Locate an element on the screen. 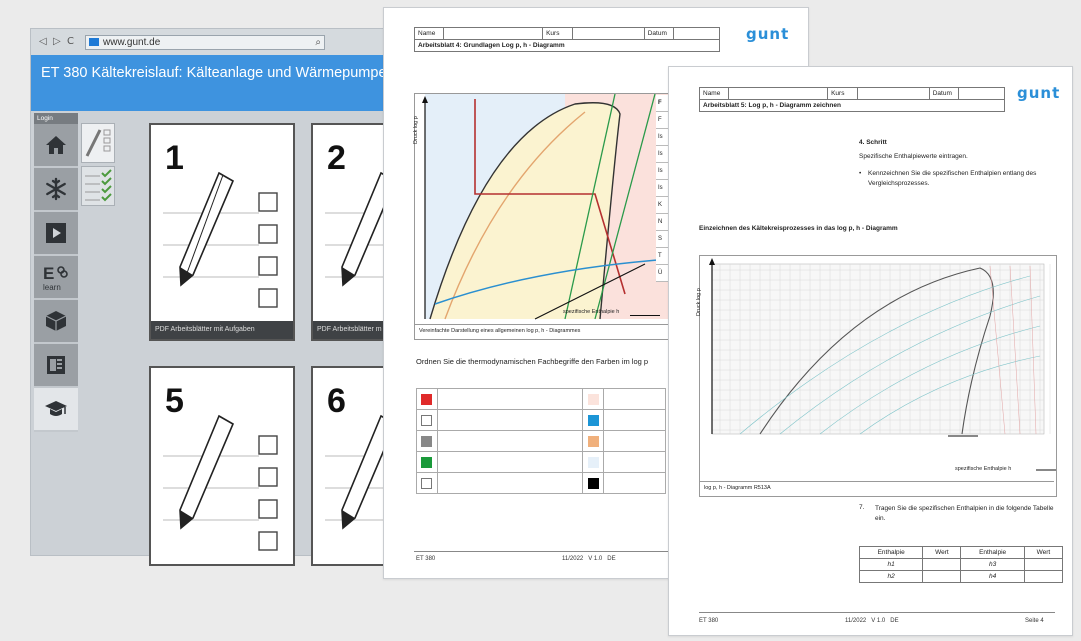 This screenshot has width=1081, height=641. sidebar-item-home is located at coordinates (56, 146).